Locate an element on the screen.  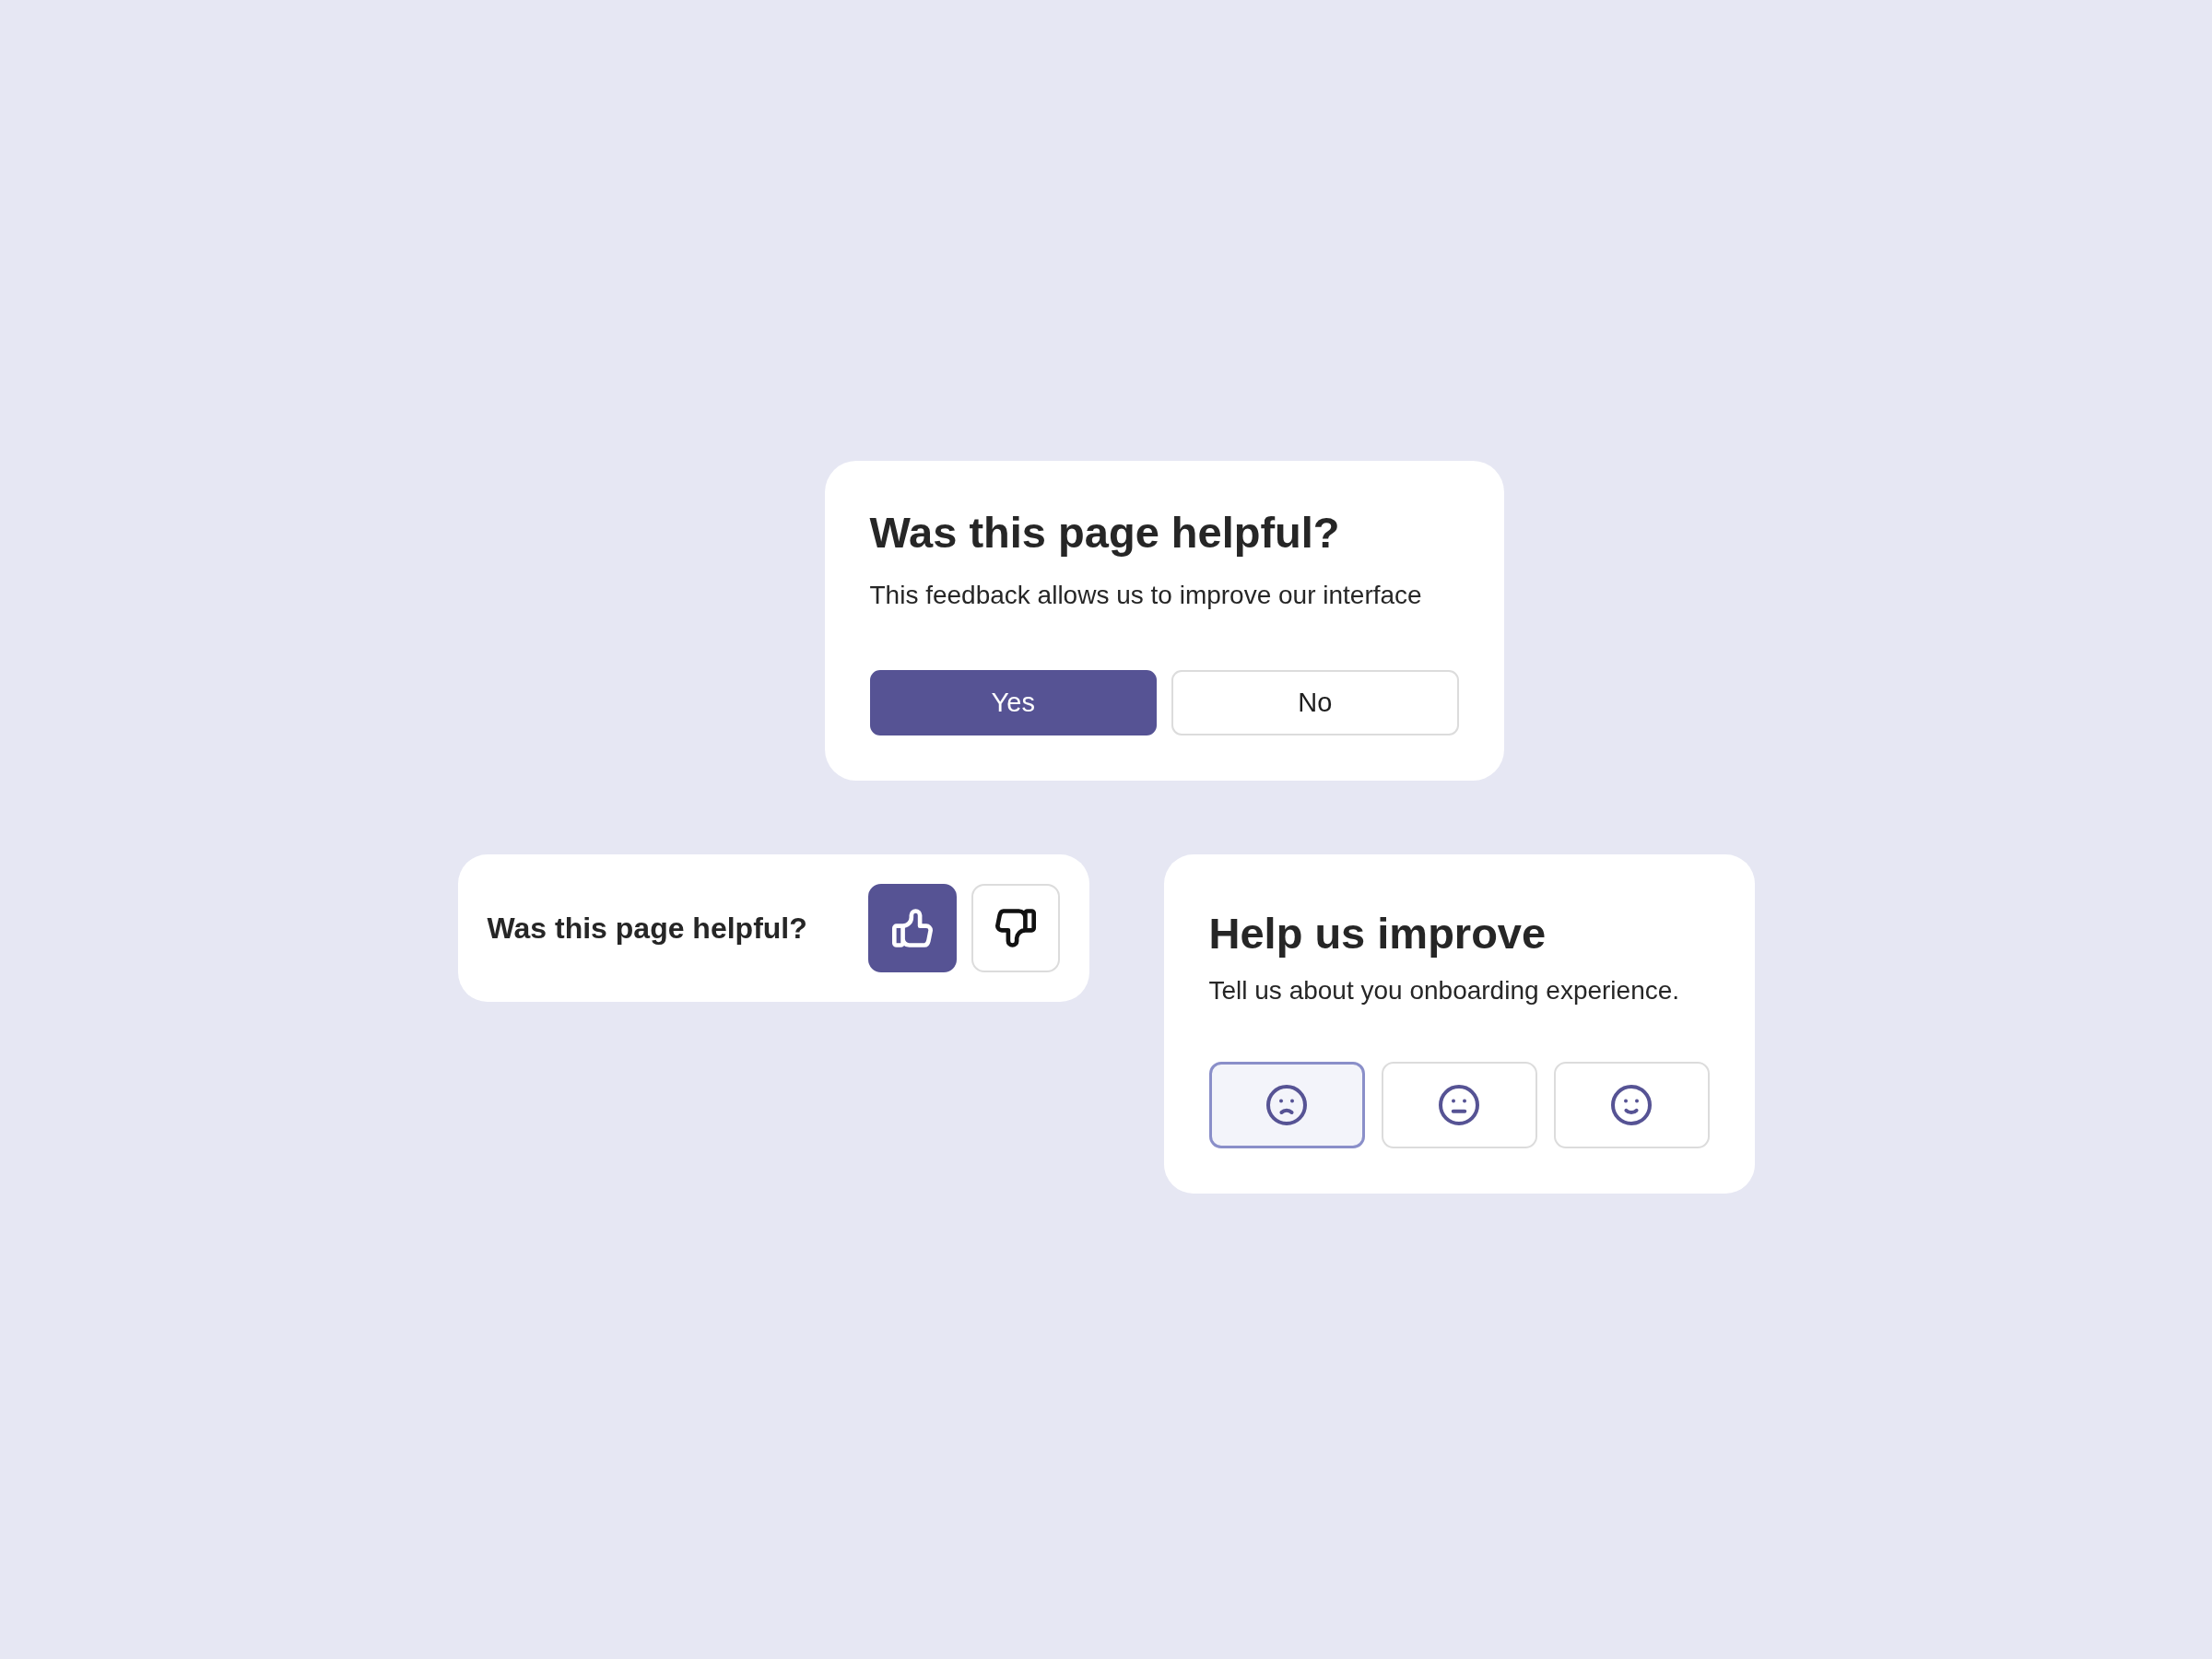
thumbs-up-icon is located at coordinates (912, 928).